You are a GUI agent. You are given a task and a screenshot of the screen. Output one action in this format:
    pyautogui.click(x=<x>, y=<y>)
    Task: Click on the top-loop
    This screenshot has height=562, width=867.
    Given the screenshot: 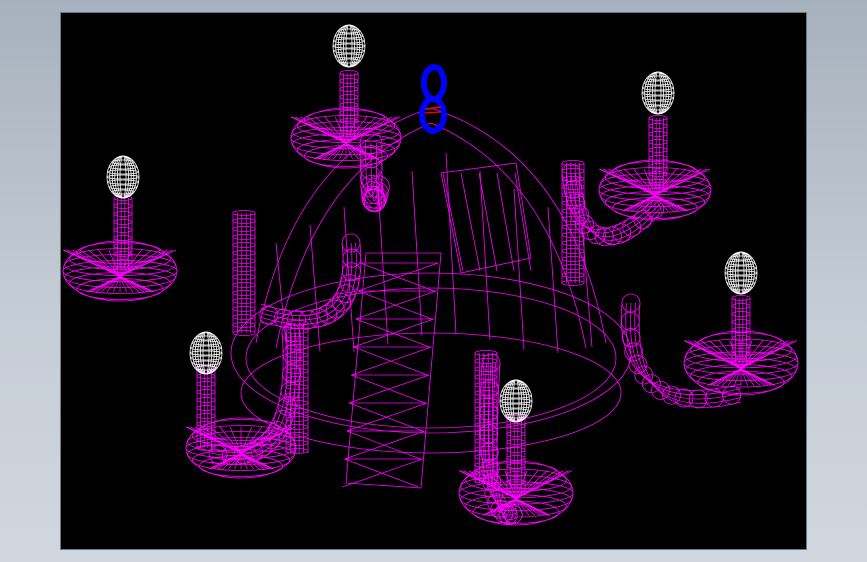 What is the action you would take?
    pyautogui.click(x=434, y=83)
    